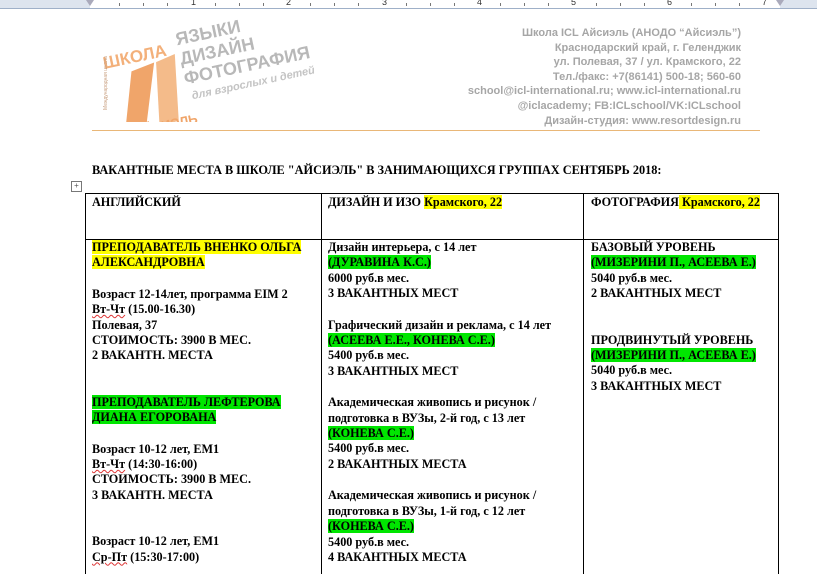  I want to click on address-line: Тел./факс: +7(86141) 500-18; 560-60, so click(646, 76).